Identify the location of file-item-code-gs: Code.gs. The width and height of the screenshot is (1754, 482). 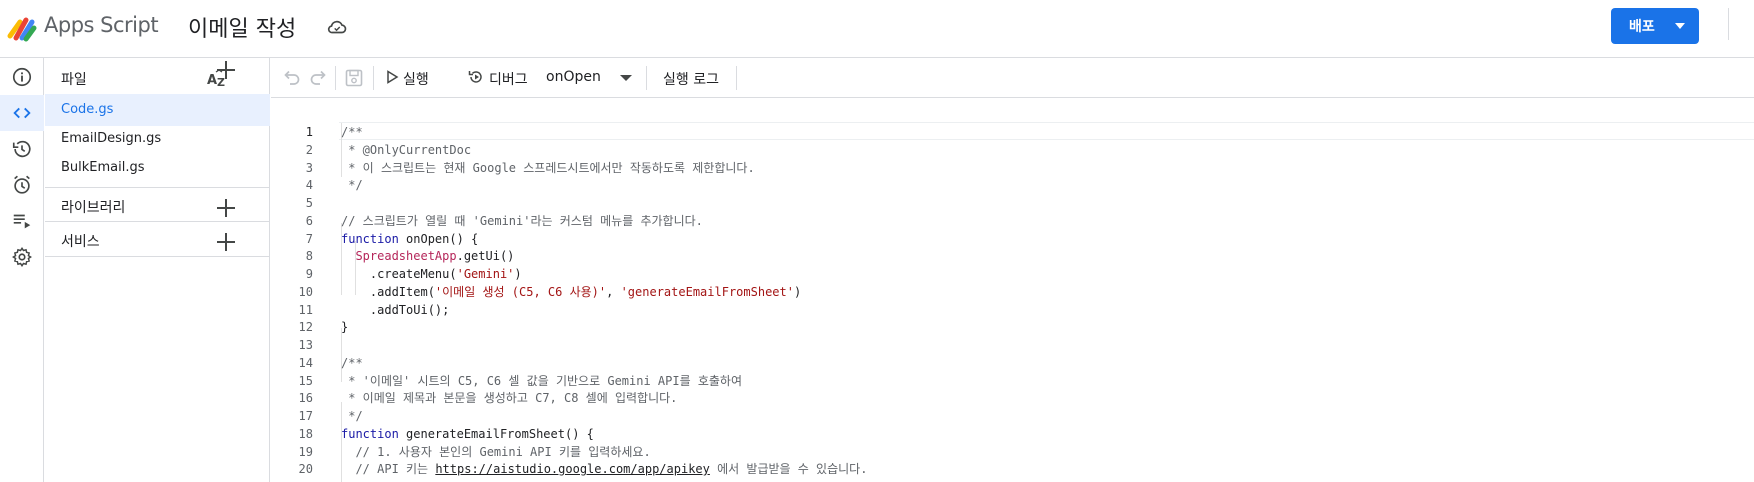
(157, 110).